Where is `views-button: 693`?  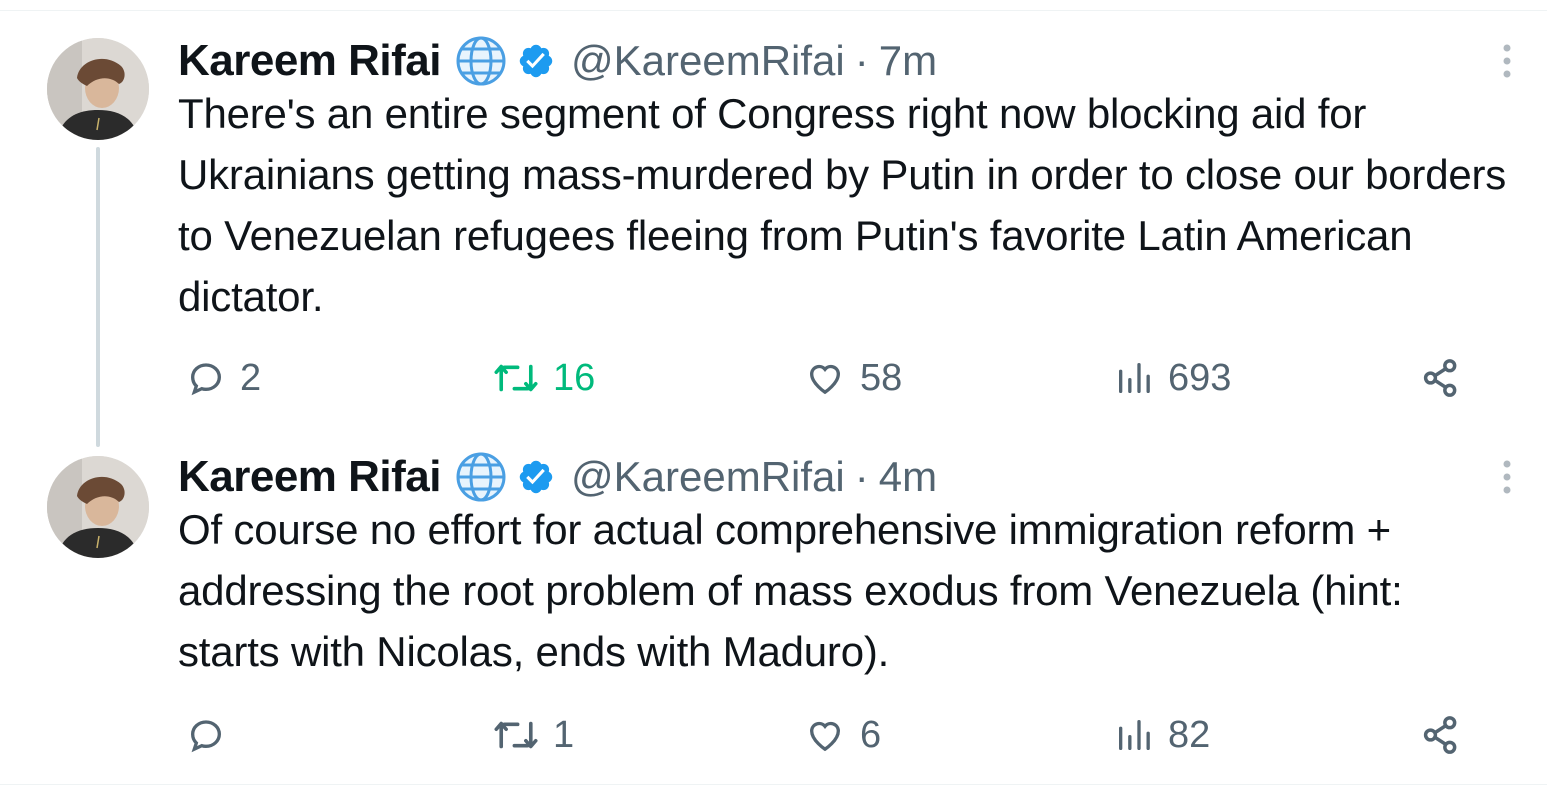 views-button: 693 is located at coordinates (1172, 378).